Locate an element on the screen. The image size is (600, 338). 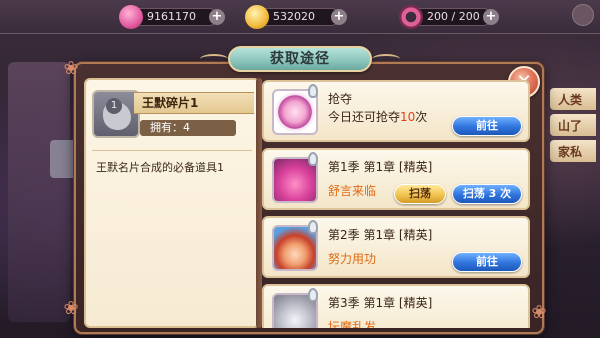
heart-gem-icon is located at coordinates (131, 17).